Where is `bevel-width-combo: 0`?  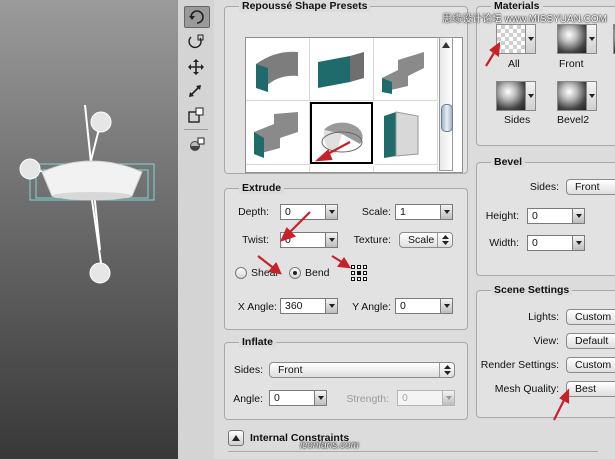 bevel-width-combo: 0 is located at coordinates (556, 243).